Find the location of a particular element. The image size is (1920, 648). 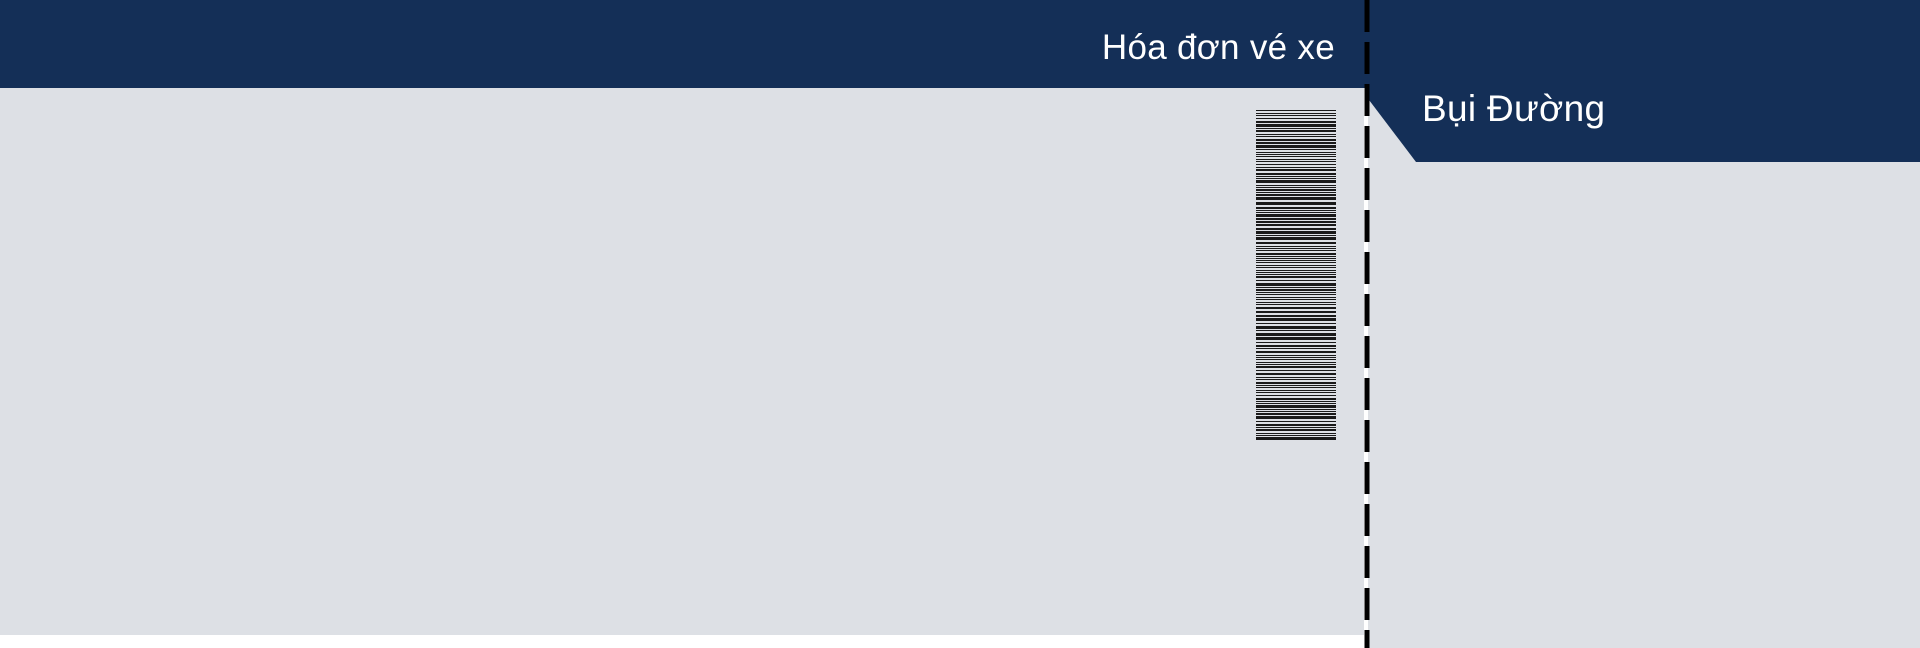

barcode-icon is located at coordinates (1296, 275).